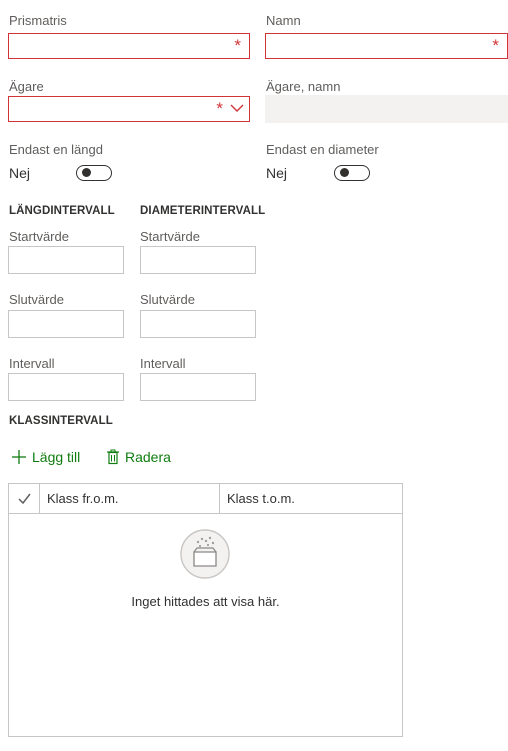  Describe the element at coordinates (205, 499) in the screenshot. I see `grid-header: Klass fr.o.m. Klass t.o.m.` at that location.